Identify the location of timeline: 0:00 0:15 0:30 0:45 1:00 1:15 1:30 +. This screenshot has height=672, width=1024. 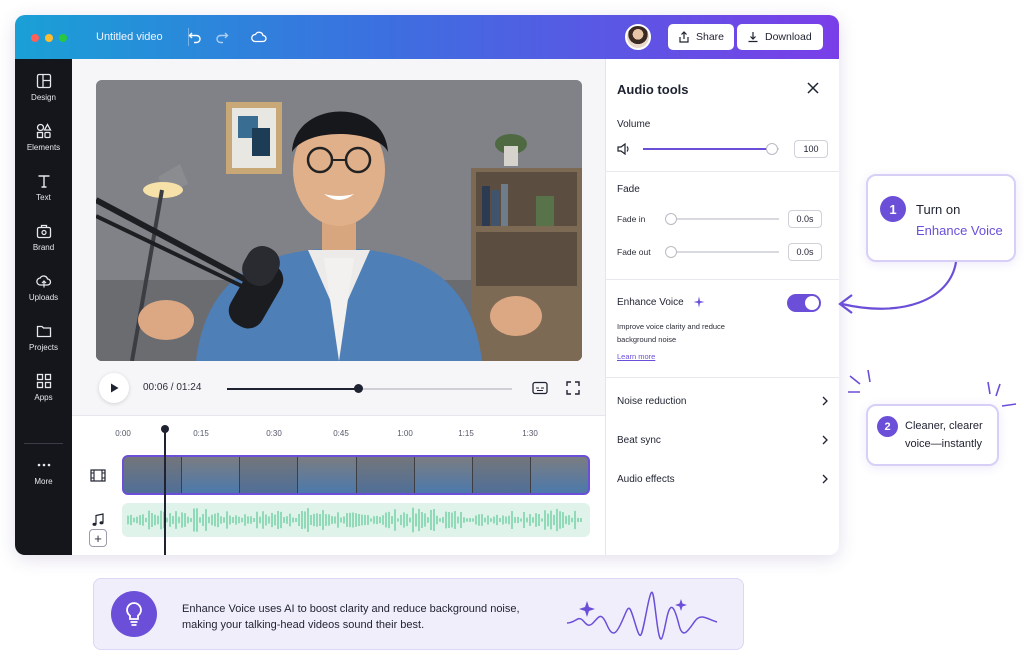
(338, 485).